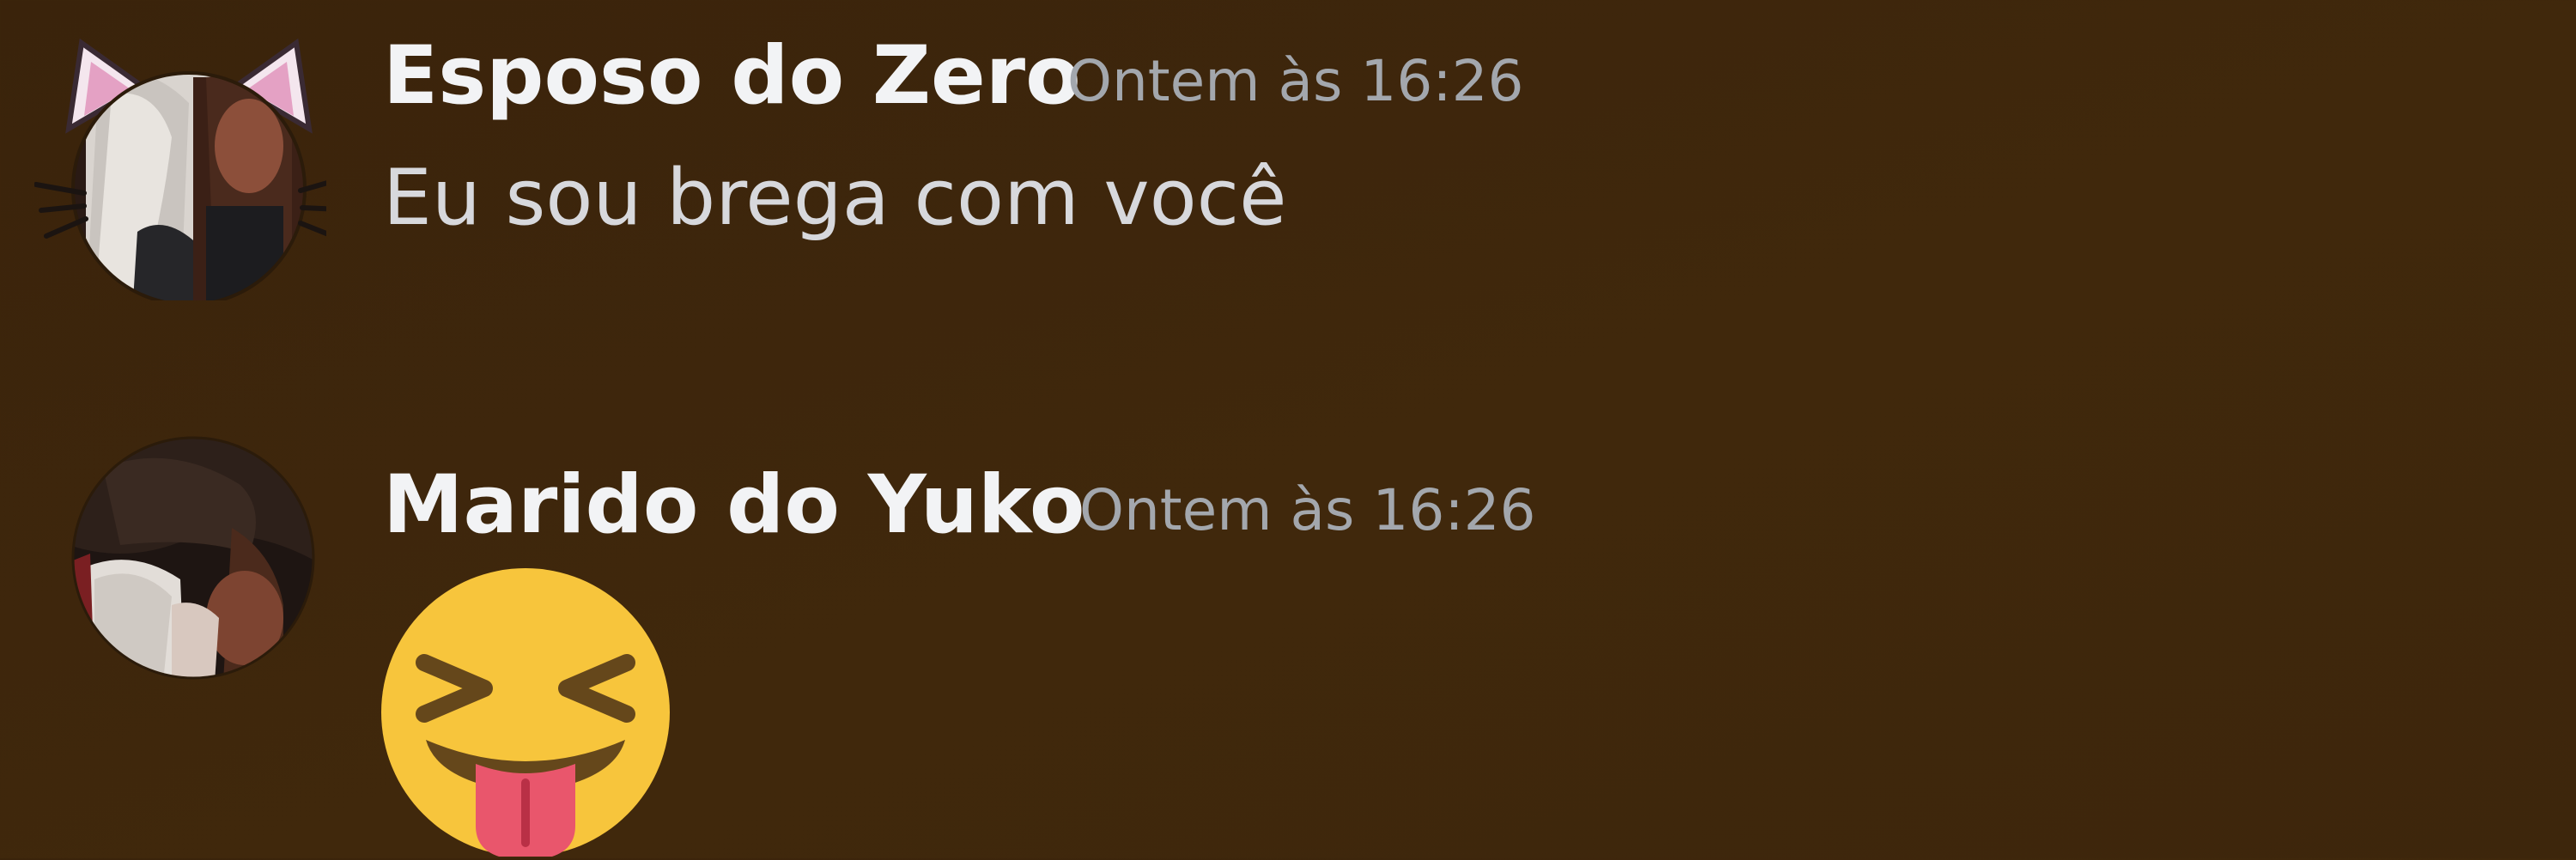 The image size is (2576, 860). Describe the element at coordinates (180, 169) in the screenshot. I see `cat-ears-avatar-icon` at that location.